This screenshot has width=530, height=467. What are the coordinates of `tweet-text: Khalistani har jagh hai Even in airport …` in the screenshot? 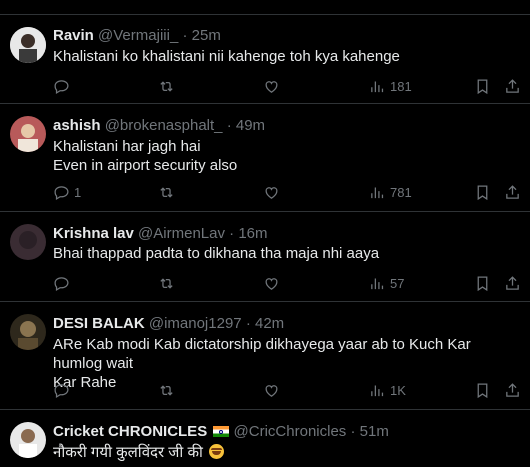 It's located at (288, 156).